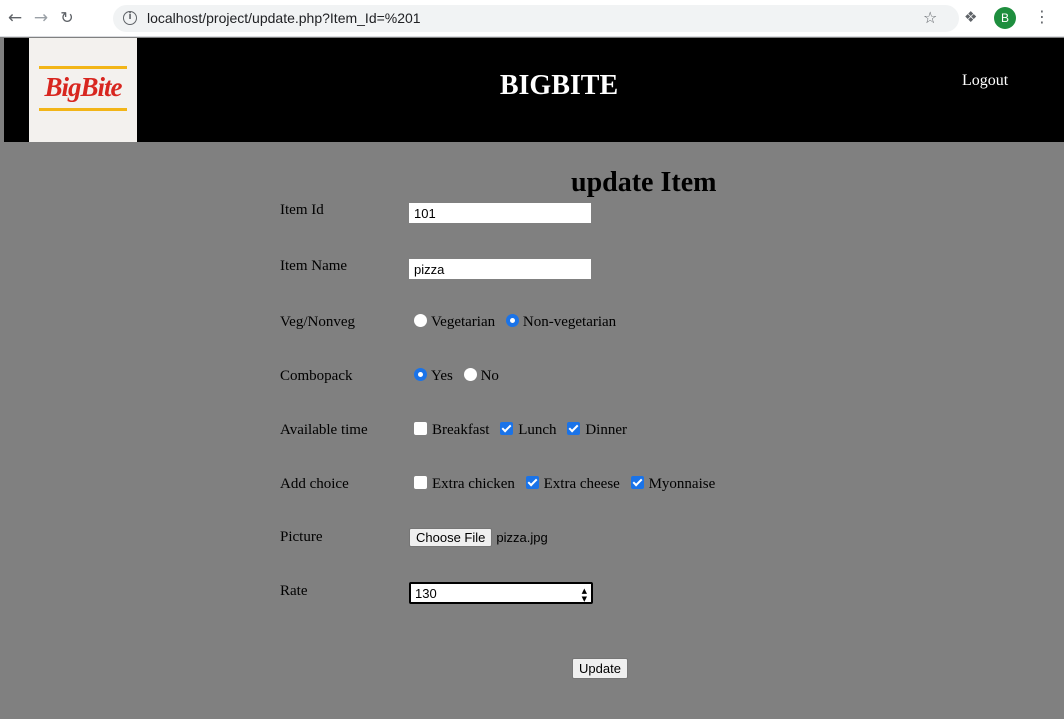 This screenshot has height=719, width=1064. What do you see at coordinates (500, 269) in the screenshot?
I see `item-name-input` at bounding box center [500, 269].